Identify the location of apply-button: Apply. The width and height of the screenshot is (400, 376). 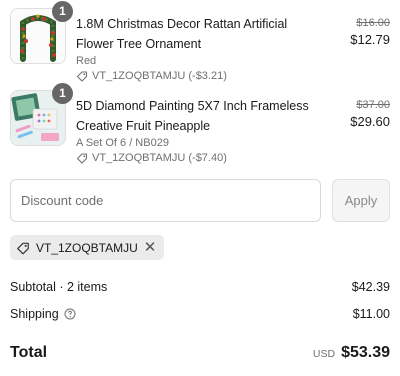
(361, 200).